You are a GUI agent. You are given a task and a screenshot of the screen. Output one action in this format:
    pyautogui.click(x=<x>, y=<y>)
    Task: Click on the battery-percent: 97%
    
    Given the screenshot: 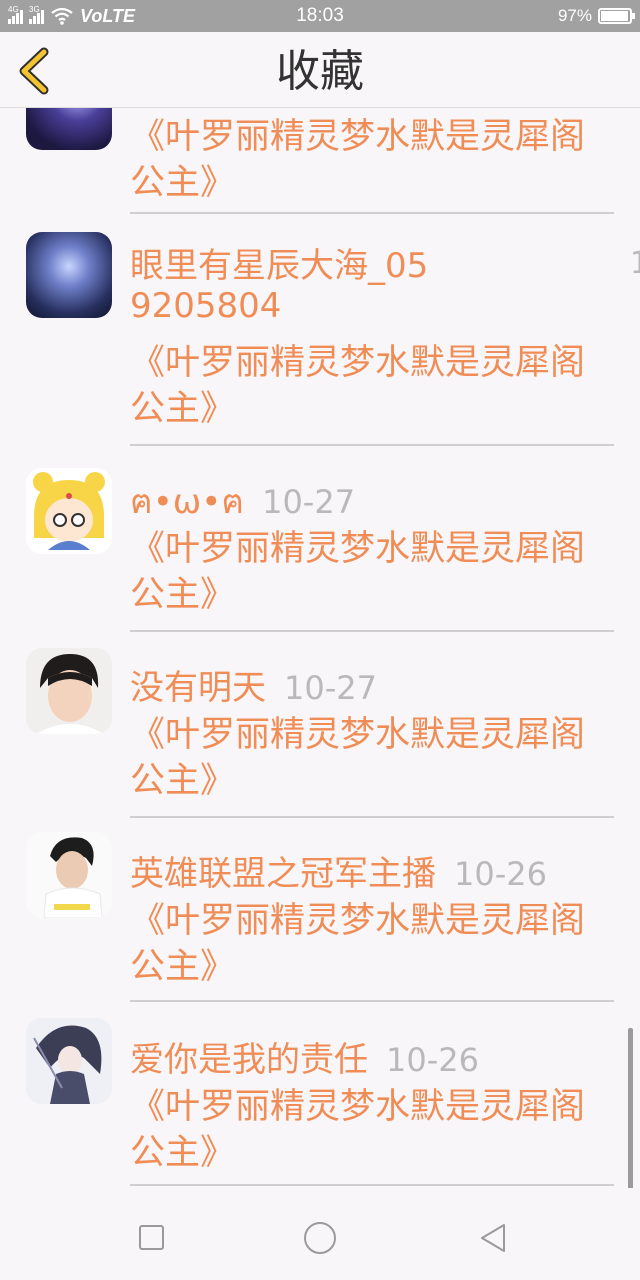 What is the action you would take?
    pyautogui.click(x=574, y=15)
    